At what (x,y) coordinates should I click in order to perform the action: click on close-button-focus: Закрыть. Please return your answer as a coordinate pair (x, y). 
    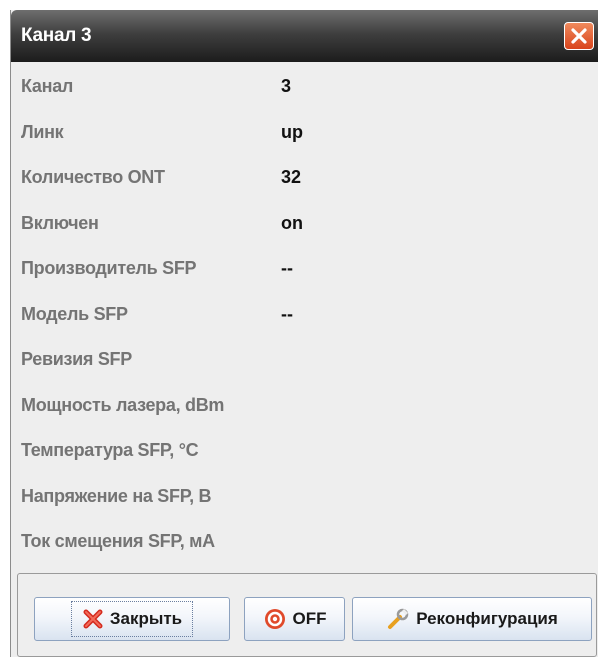
    Looking at the image, I should click on (132, 619).